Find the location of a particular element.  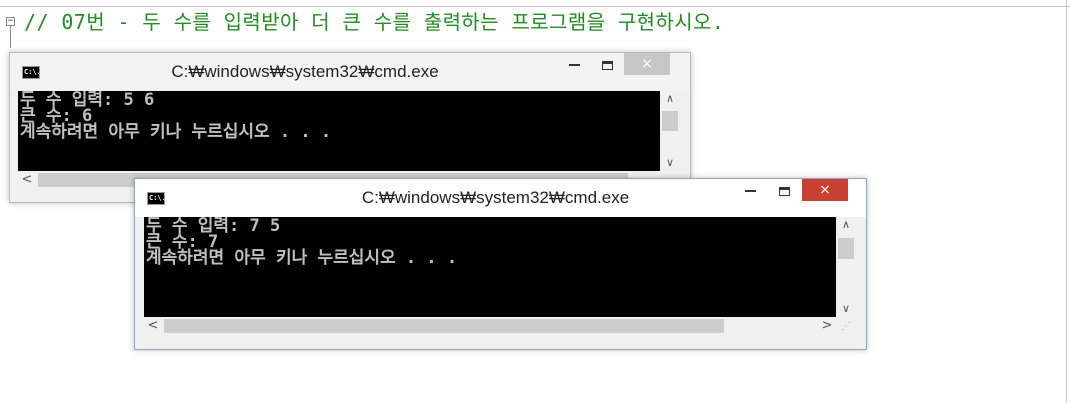

window-title: C:₩windows₩system32₩cmd.exe is located at coordinates (305, 71).